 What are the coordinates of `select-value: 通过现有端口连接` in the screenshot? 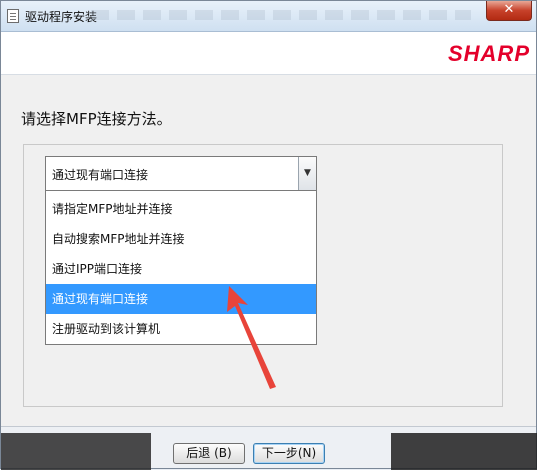 It's located at (100, 175).